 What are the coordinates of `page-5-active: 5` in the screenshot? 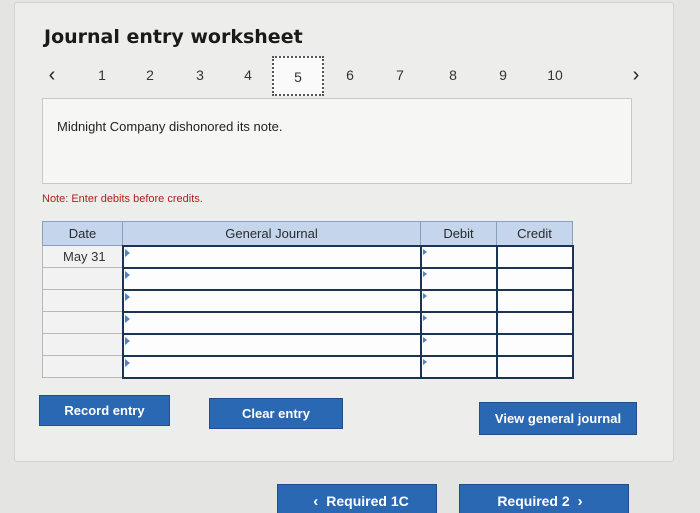 It's located at (298, 76).